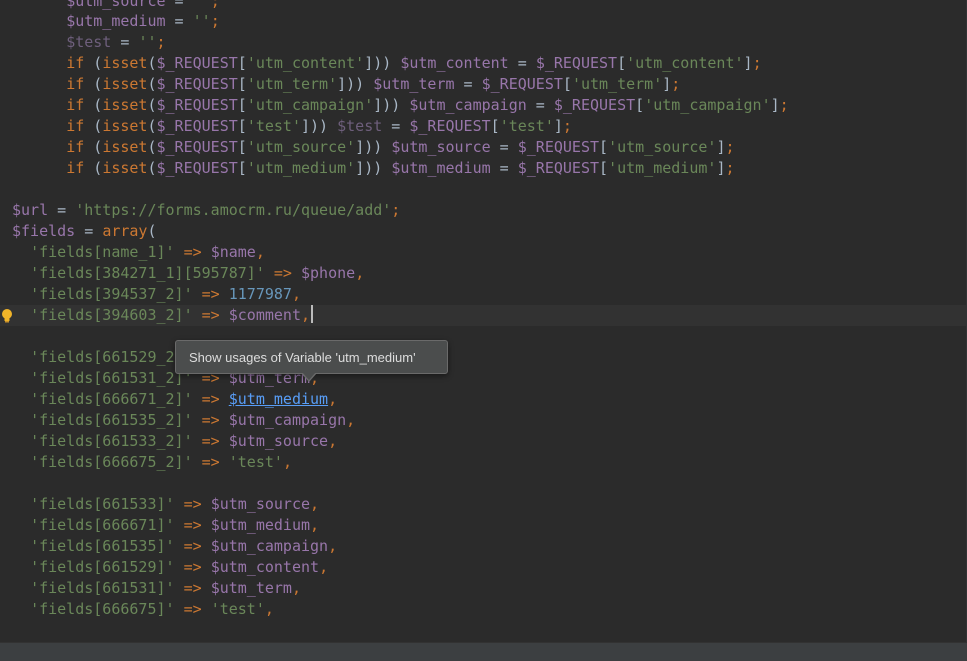 The height and width of the screenshot is (661, 967). I want to click on array-key: 'fields[666671]', so click(102, 525).